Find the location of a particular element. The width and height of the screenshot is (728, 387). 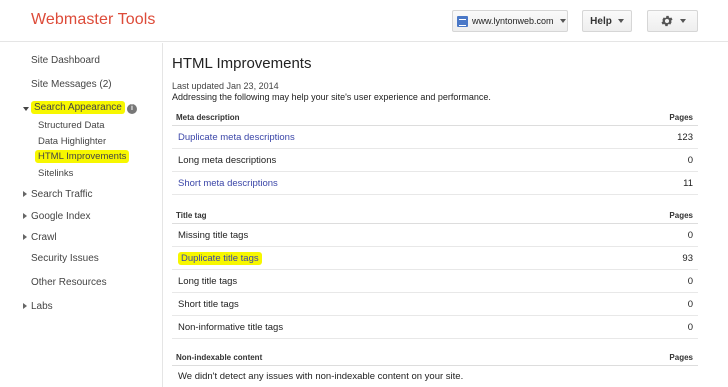

duplicate-title-tags-link: Duplicate title tags is located at coordinates (220, 258).